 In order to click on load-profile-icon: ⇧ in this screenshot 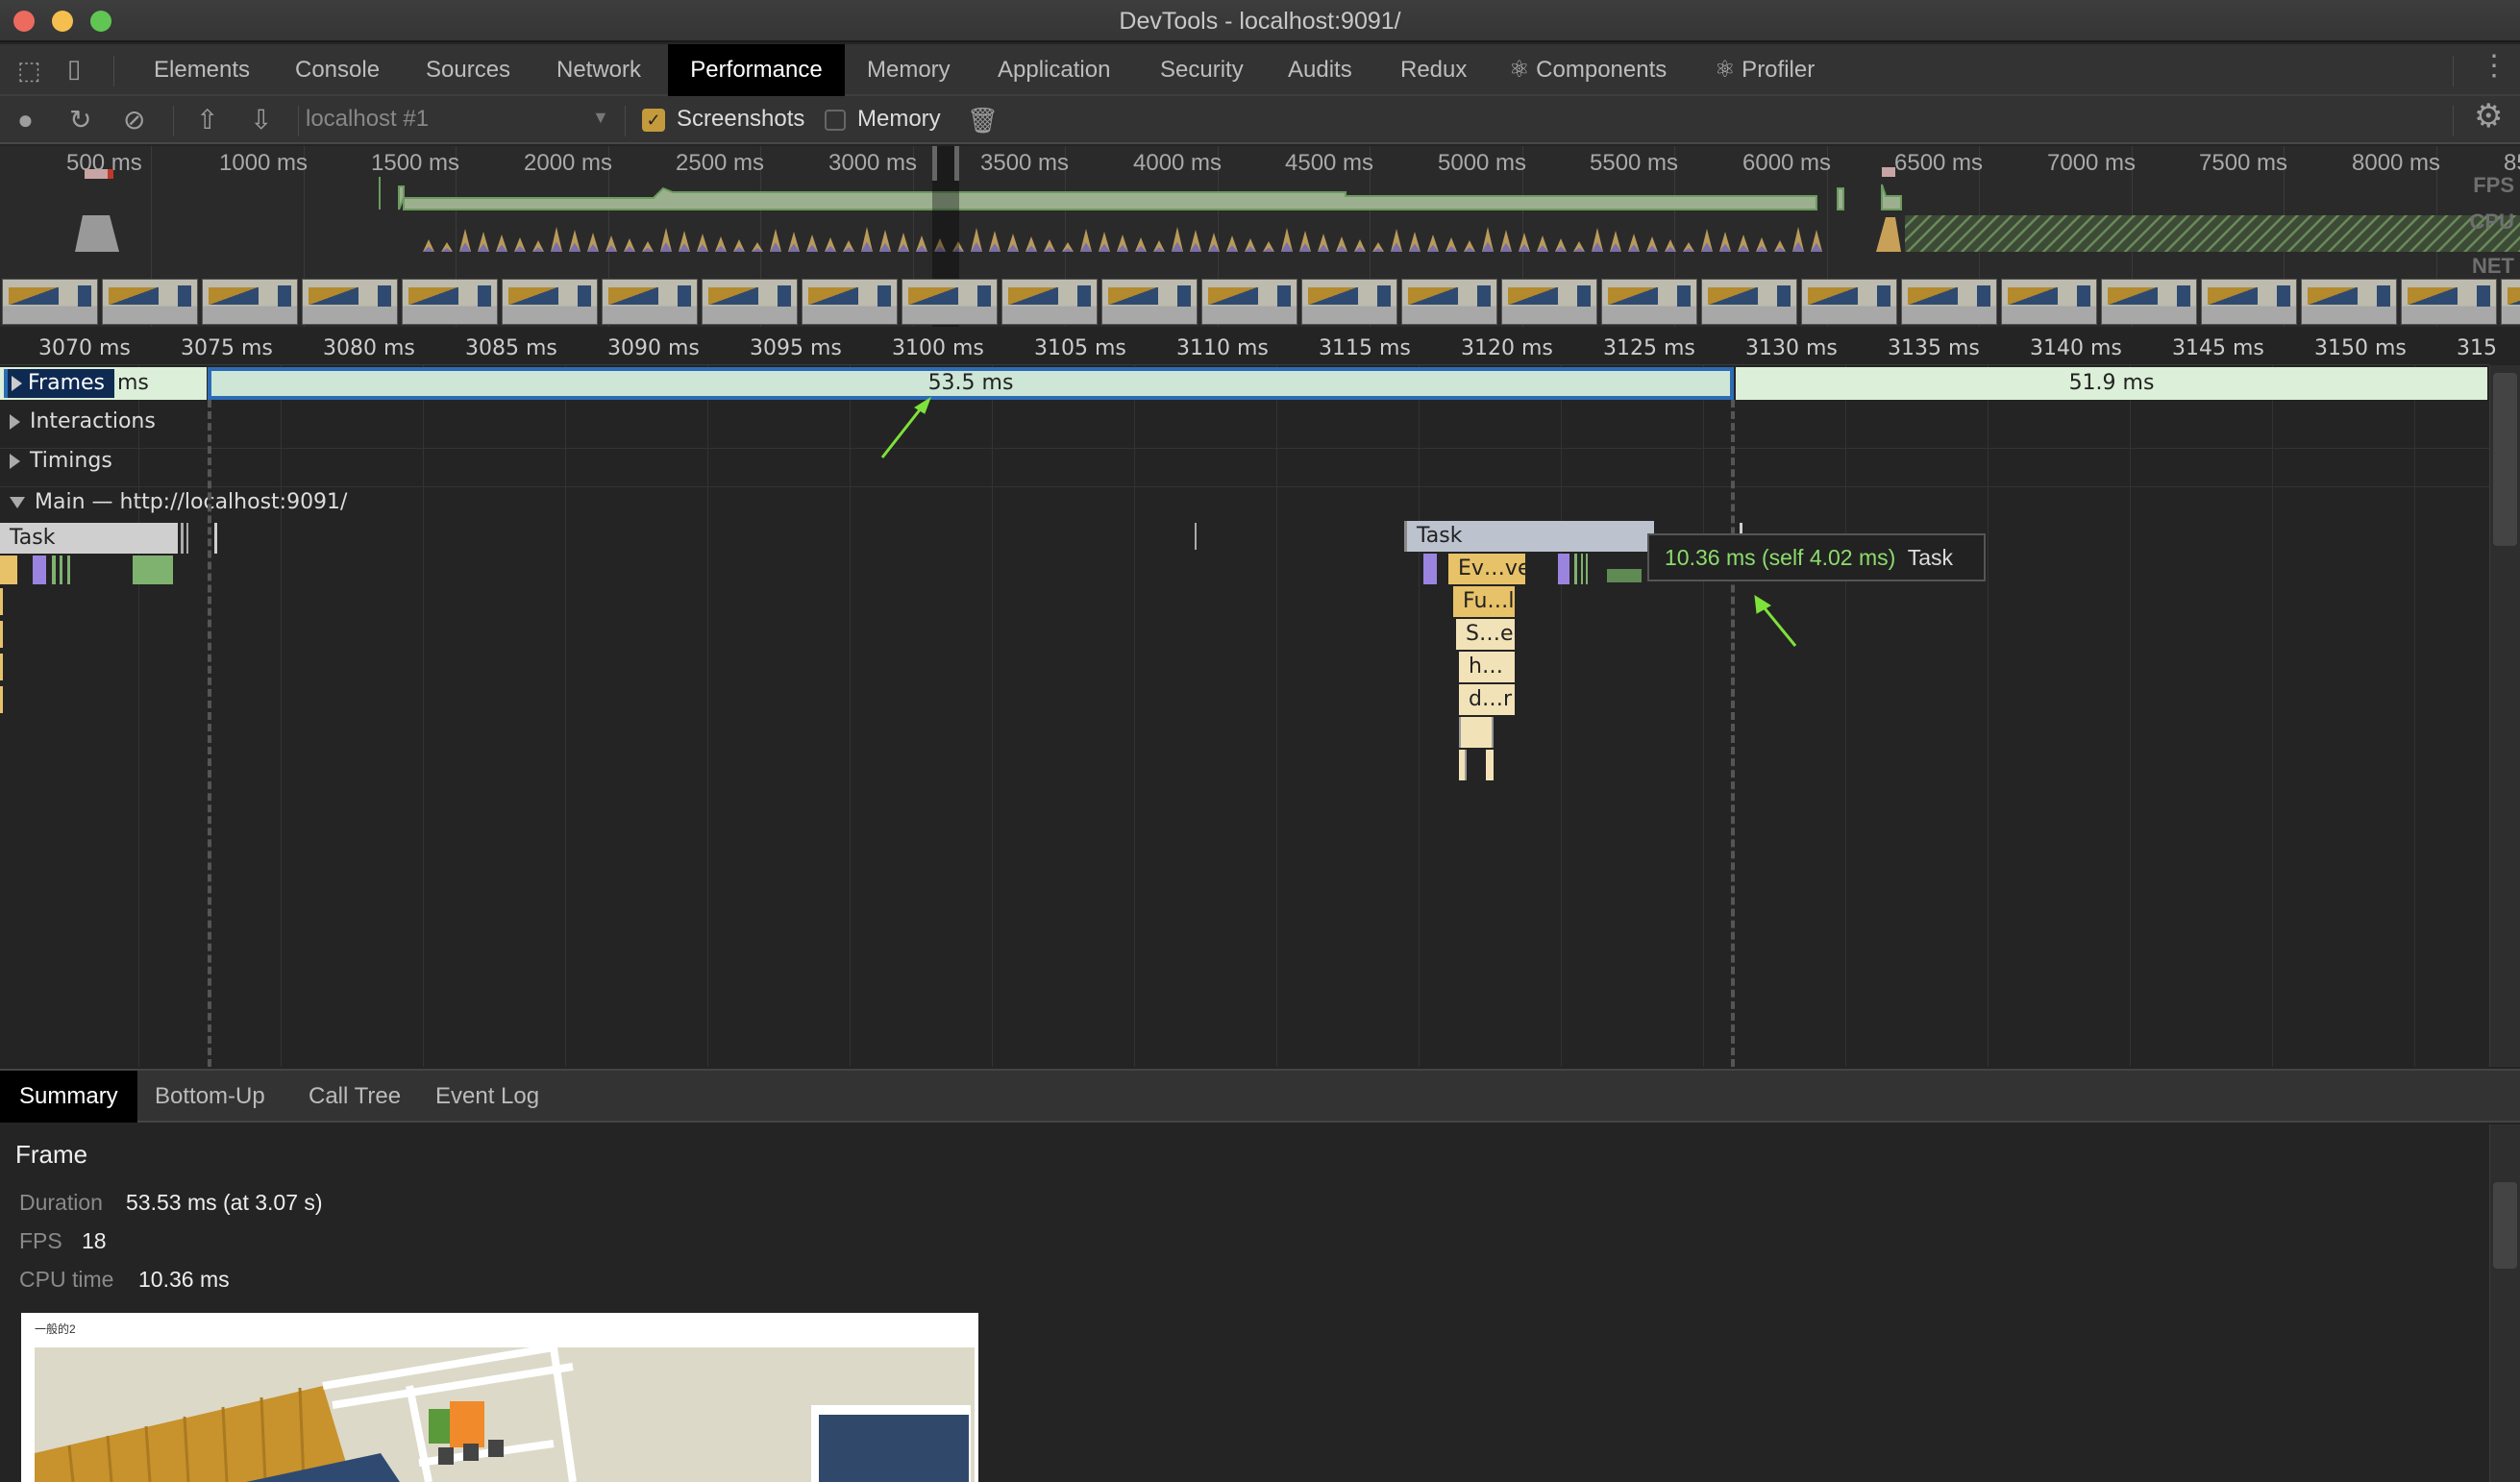, I will do `click(207, 120)`.